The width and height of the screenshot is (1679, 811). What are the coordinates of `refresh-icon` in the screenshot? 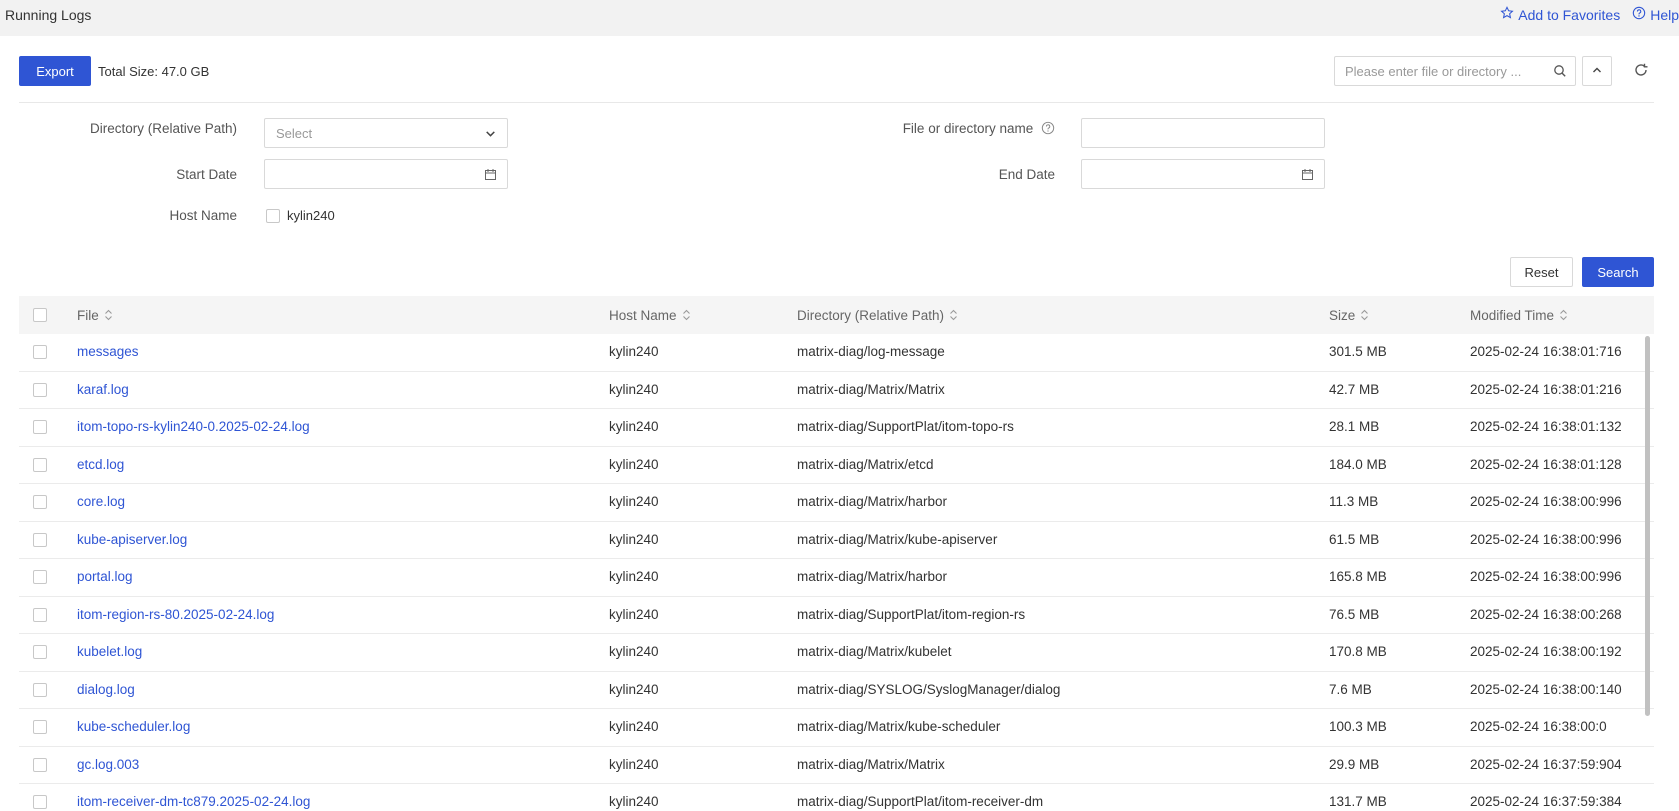 It's located at (1641, 71).